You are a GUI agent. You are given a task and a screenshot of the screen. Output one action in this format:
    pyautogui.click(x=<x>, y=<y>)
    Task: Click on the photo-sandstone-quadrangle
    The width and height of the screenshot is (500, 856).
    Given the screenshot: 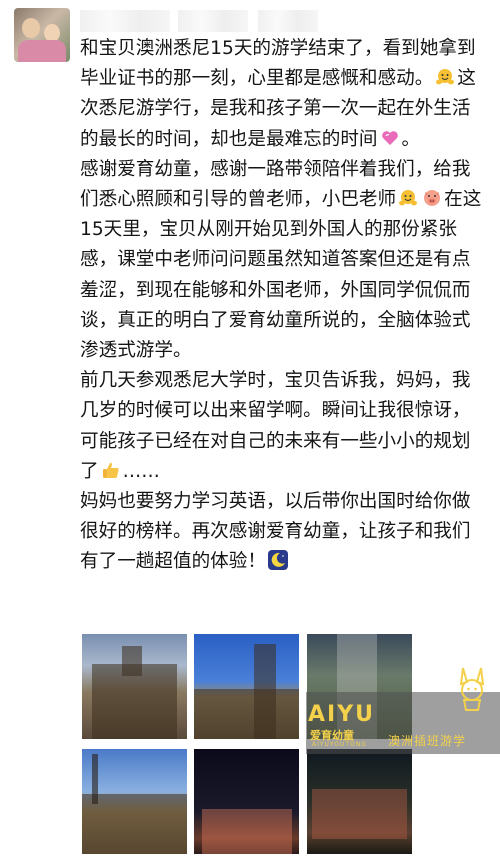 What is the action you would take?
    pyautogui.click(x=134, y=801)
    